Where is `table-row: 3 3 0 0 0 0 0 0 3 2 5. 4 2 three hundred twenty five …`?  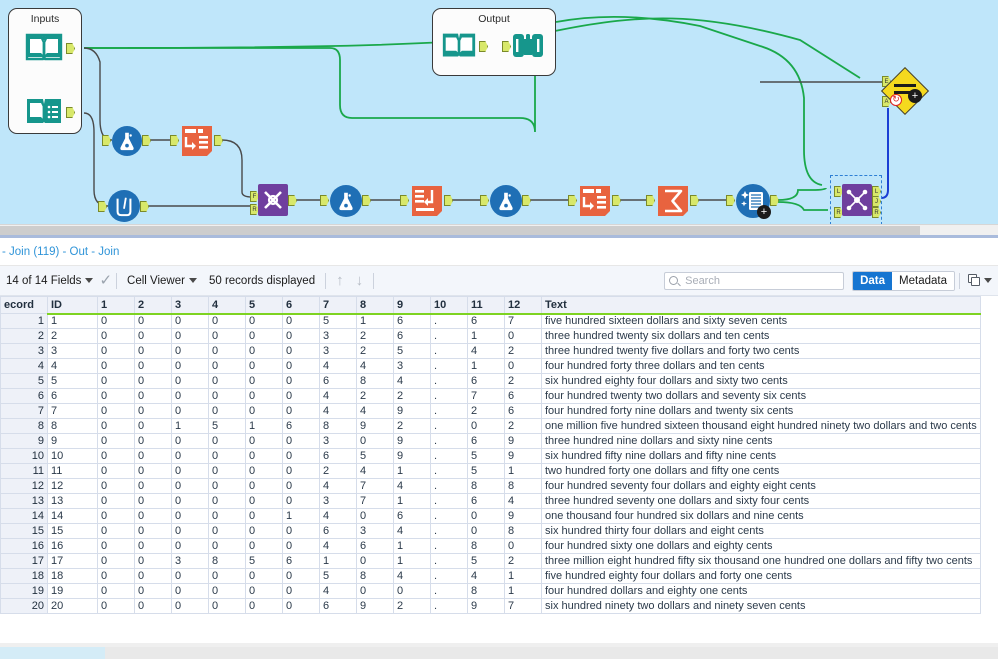 table-row: 3 3 0 0 0 0 0 0 3 2 5. 4 2 three hundred twenty five … is located at coordinates (490, 351).